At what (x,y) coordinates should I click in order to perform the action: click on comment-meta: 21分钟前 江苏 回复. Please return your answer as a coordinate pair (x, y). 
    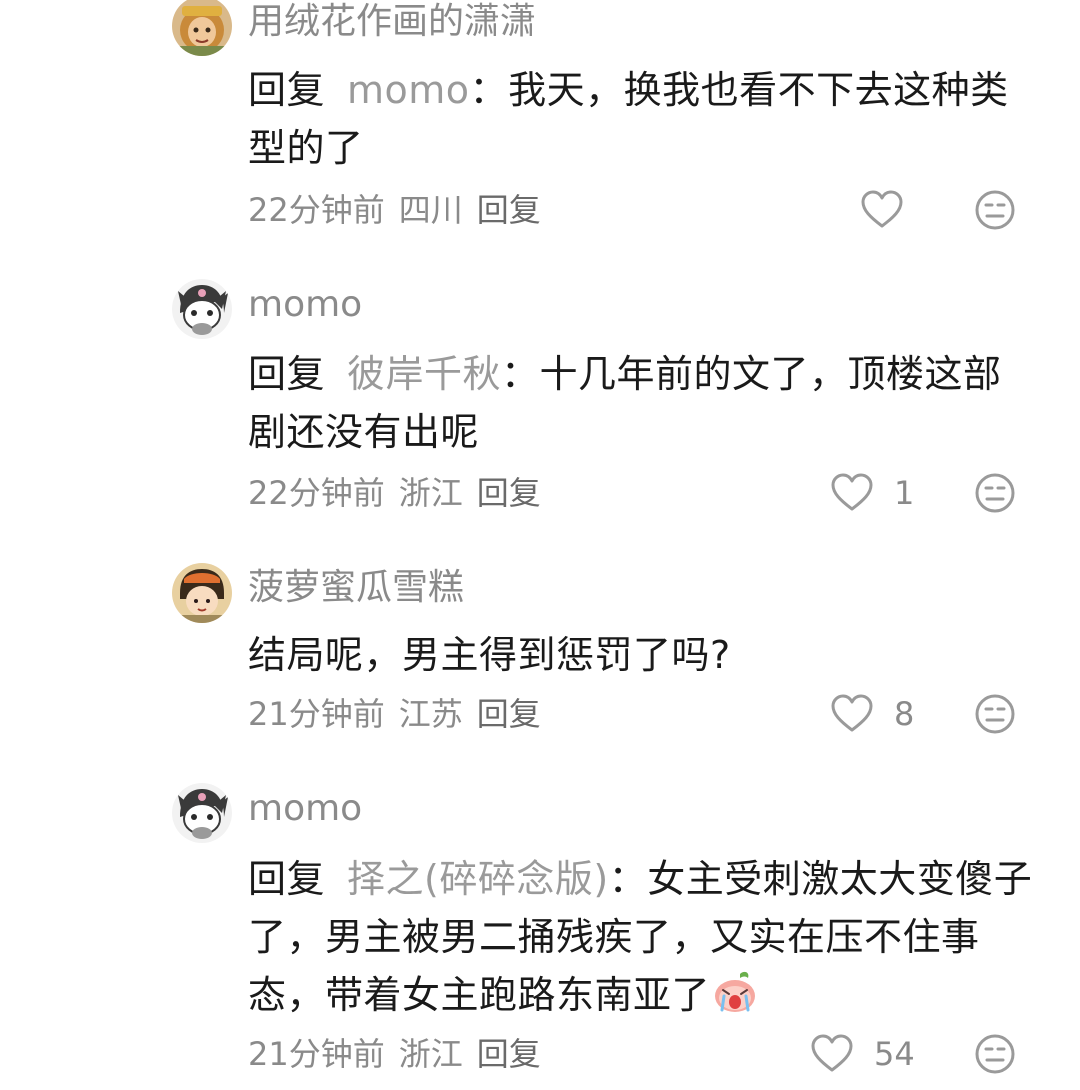
    Looking at the image, I should click on (394, 714).